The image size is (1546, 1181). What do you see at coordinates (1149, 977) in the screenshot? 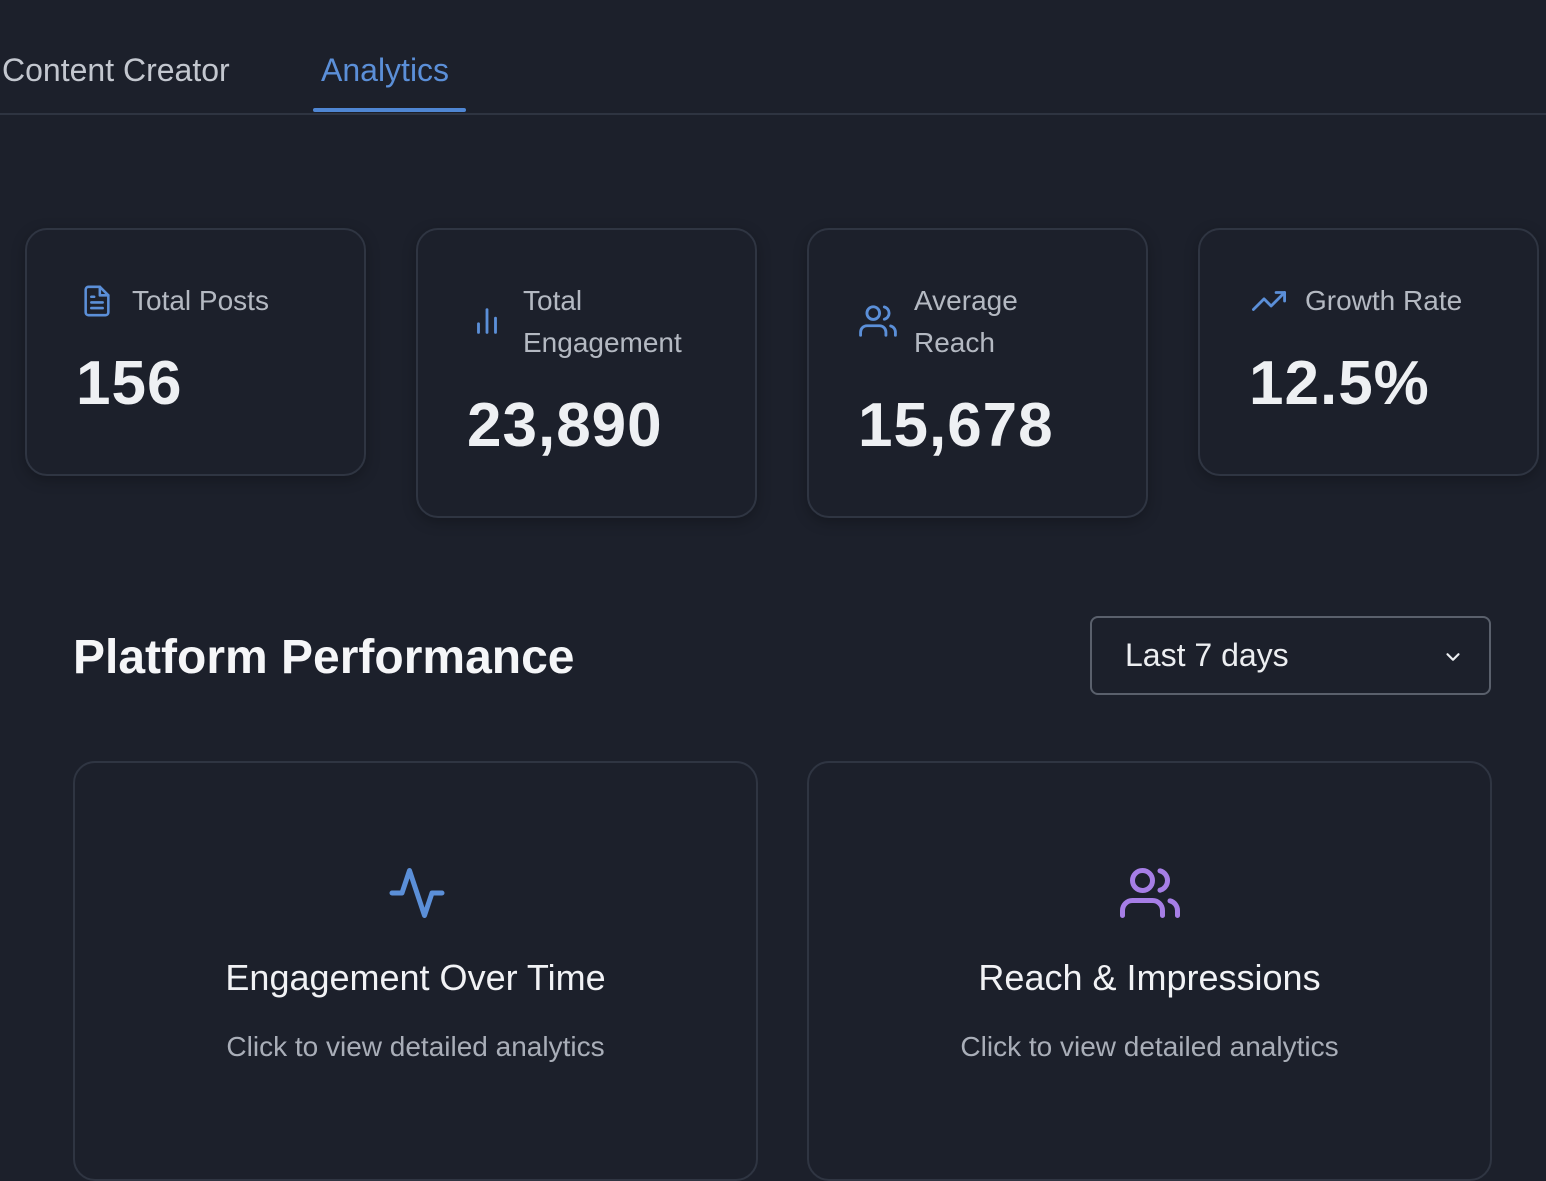
I see `panel-title: Reach & Impressions` at bounding box center [1149, 977].